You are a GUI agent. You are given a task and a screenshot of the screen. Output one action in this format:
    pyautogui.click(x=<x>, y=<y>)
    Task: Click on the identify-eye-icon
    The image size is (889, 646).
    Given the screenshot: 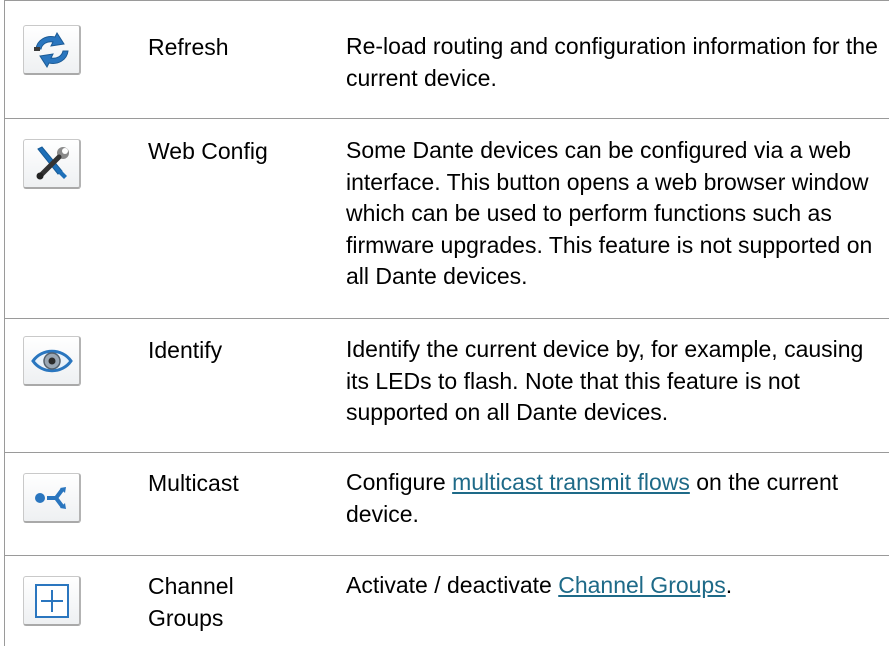 What is the action you would take?
    pyautogui.click(x=51, y=360)
    